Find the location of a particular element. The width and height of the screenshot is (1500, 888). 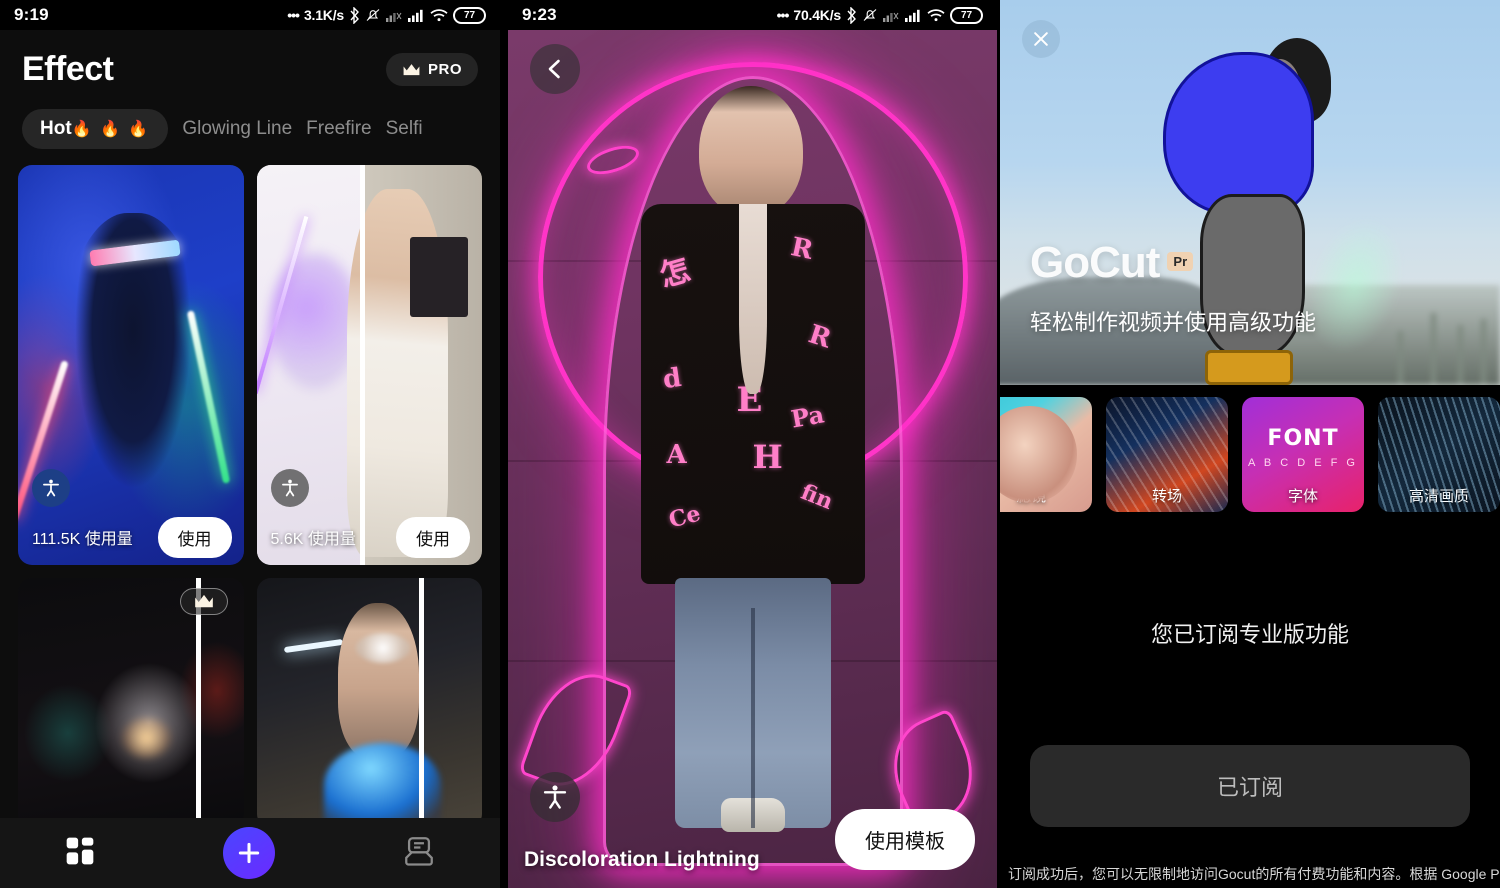

page-title: Effect is located at coordinates (68, 69).